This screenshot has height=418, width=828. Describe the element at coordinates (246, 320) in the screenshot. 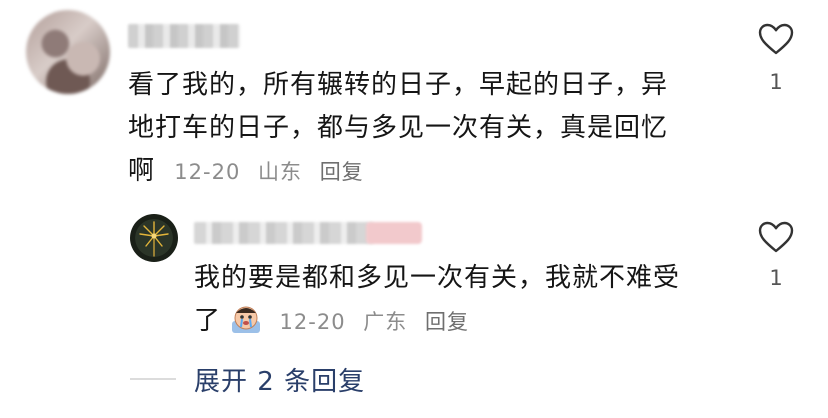

I see `crying-face-sticker-icon` at that location.